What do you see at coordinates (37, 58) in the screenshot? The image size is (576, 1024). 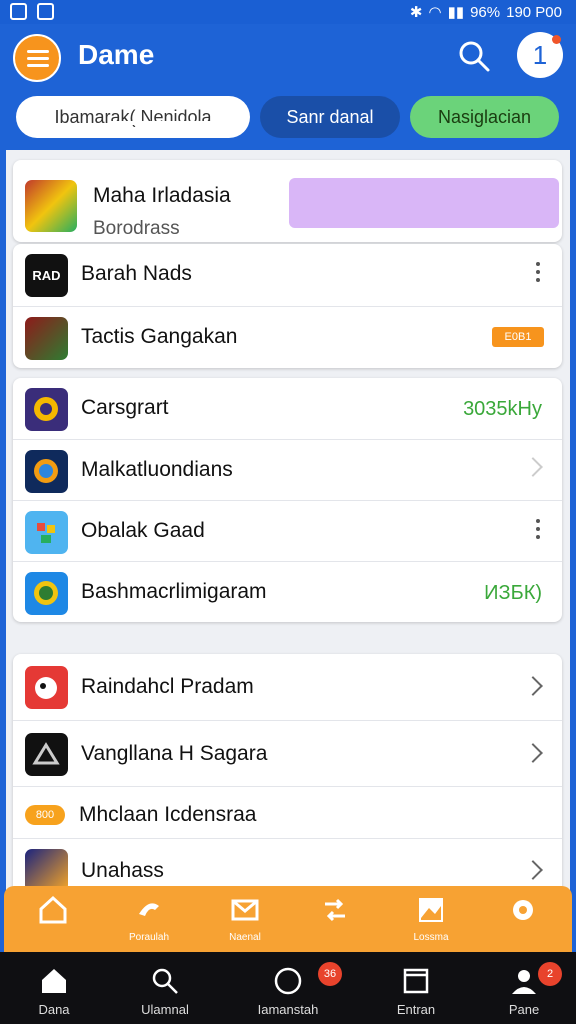 I see `menu-button` at bounding box center [37, 58].